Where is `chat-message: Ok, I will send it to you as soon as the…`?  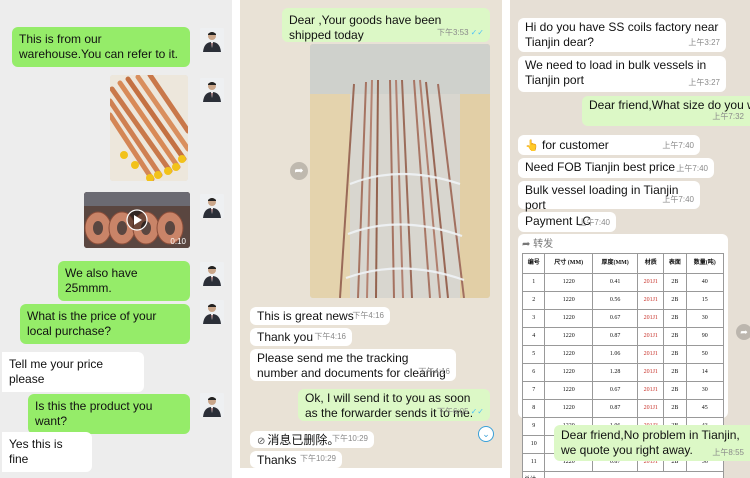
chat-message: Ok, I will send it to you as soon as the… is located at coordinates (394, 405).